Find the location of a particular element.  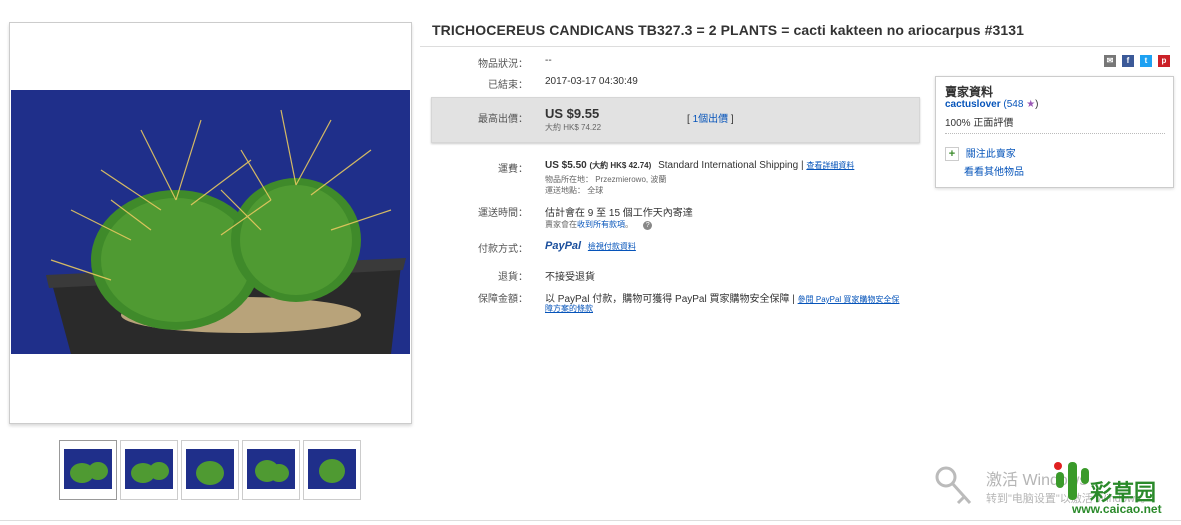

seller-feedback: 100% 正面評價 is located at coordinates (979, 123).